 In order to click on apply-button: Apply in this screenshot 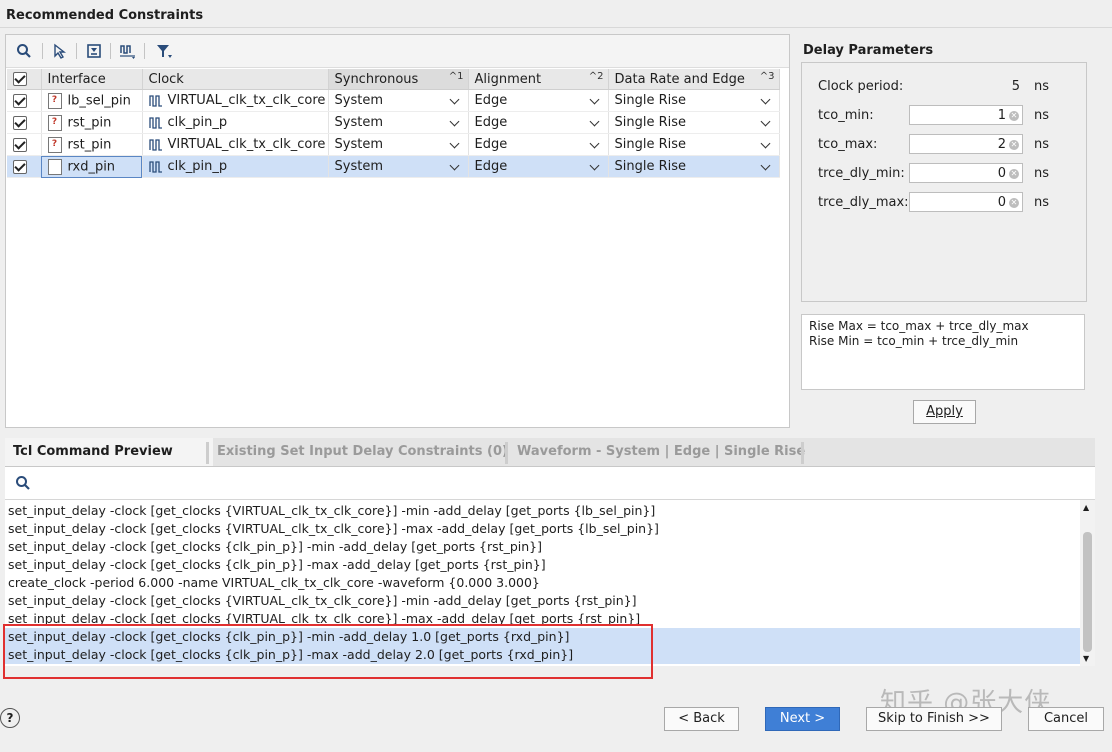, I will do `click(944, 412)`.